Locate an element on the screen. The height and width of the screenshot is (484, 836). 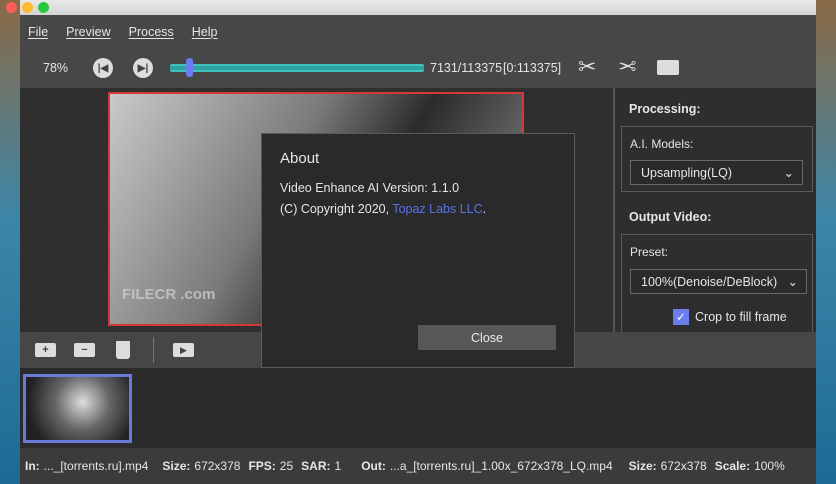
output-video-title: Output Video: is located at coordinates (670, 217).